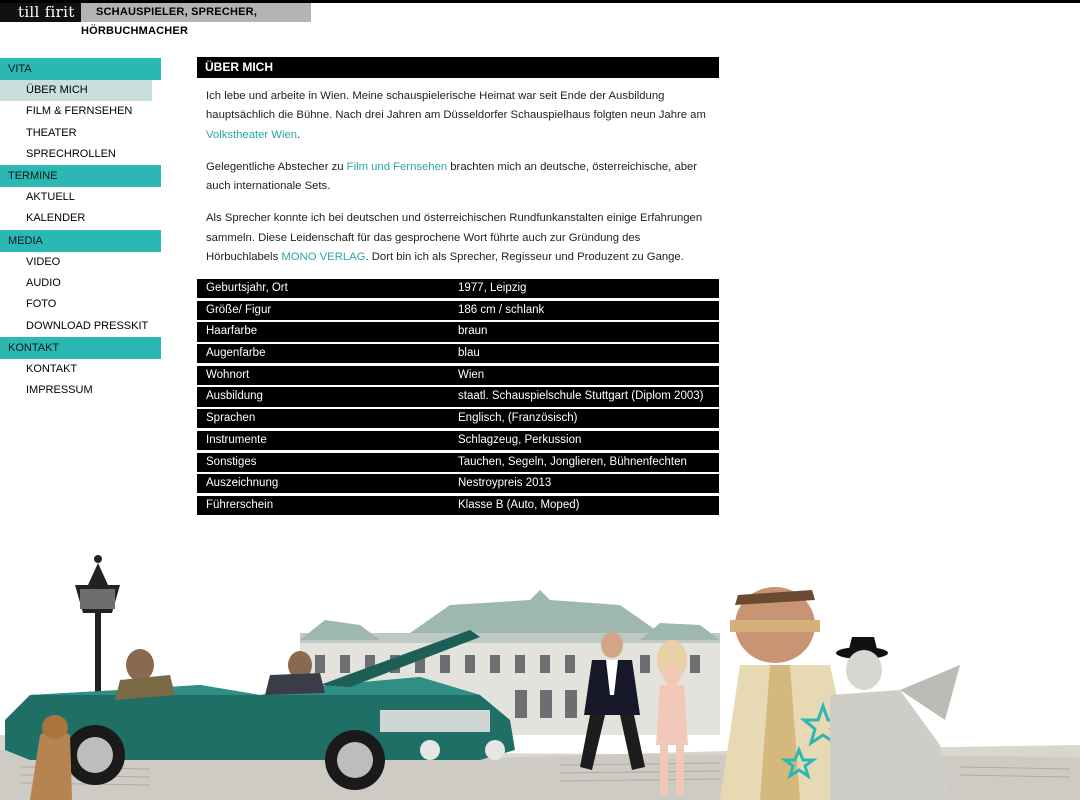 The image size is (1080, 800). What do you see at coordinates (473, 331) in the screenshot?
I see `fact-value: braun` at bounding box center [473, 331].